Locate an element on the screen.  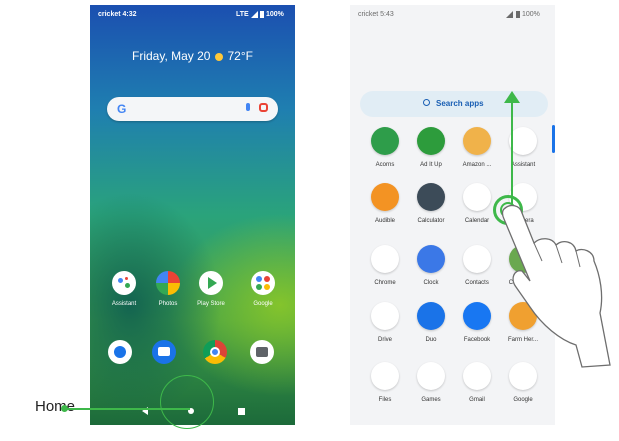
photos-icon is located at coordinates (168, 283).